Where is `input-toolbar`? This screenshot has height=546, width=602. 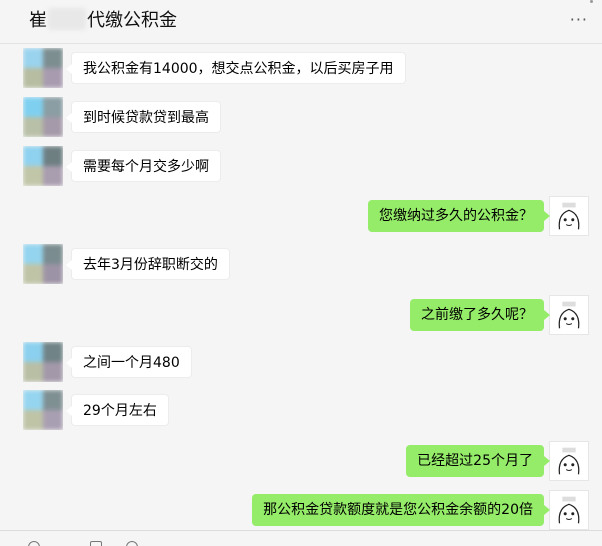 input-toolbar is located at coordinates (301, 538).